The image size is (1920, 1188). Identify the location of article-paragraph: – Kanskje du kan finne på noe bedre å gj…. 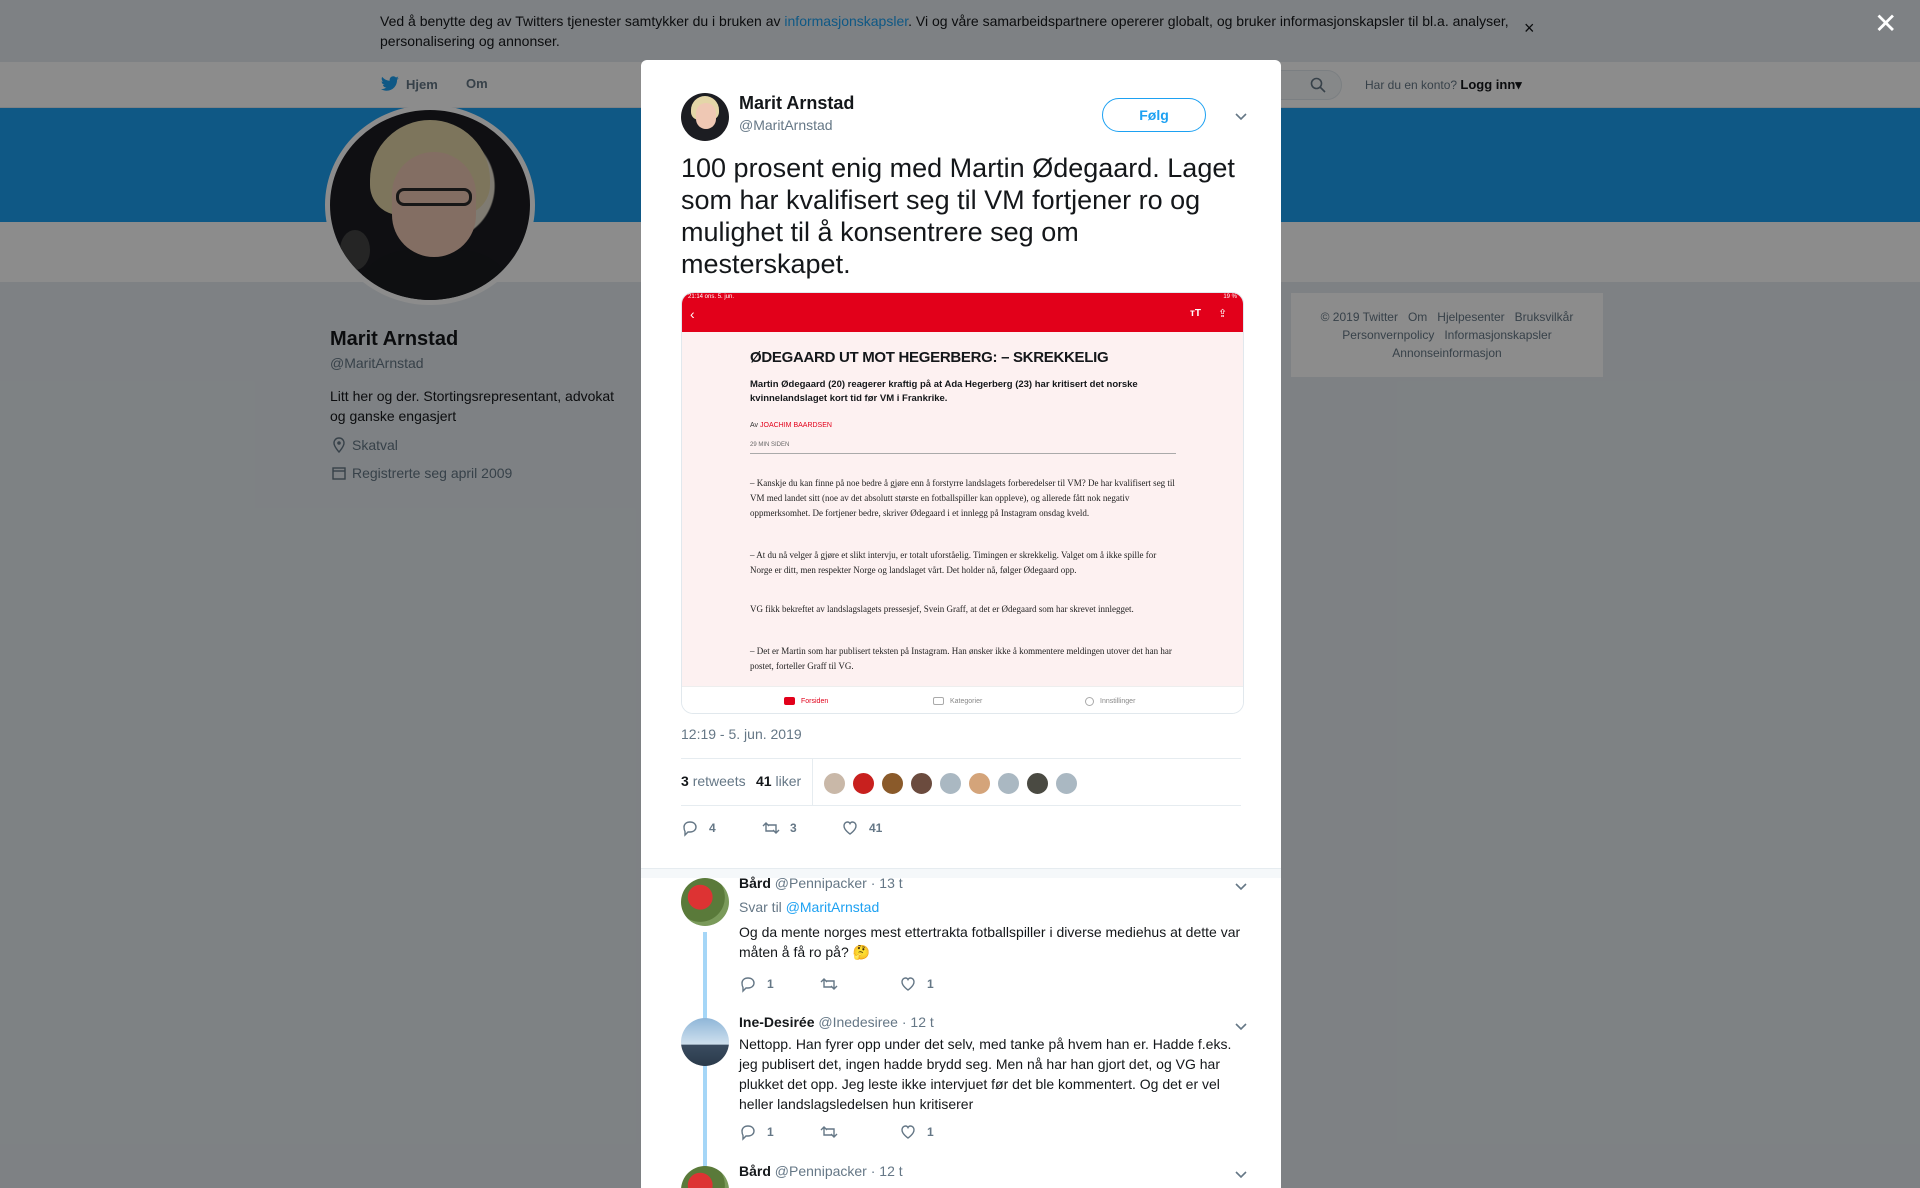
(962, 498).